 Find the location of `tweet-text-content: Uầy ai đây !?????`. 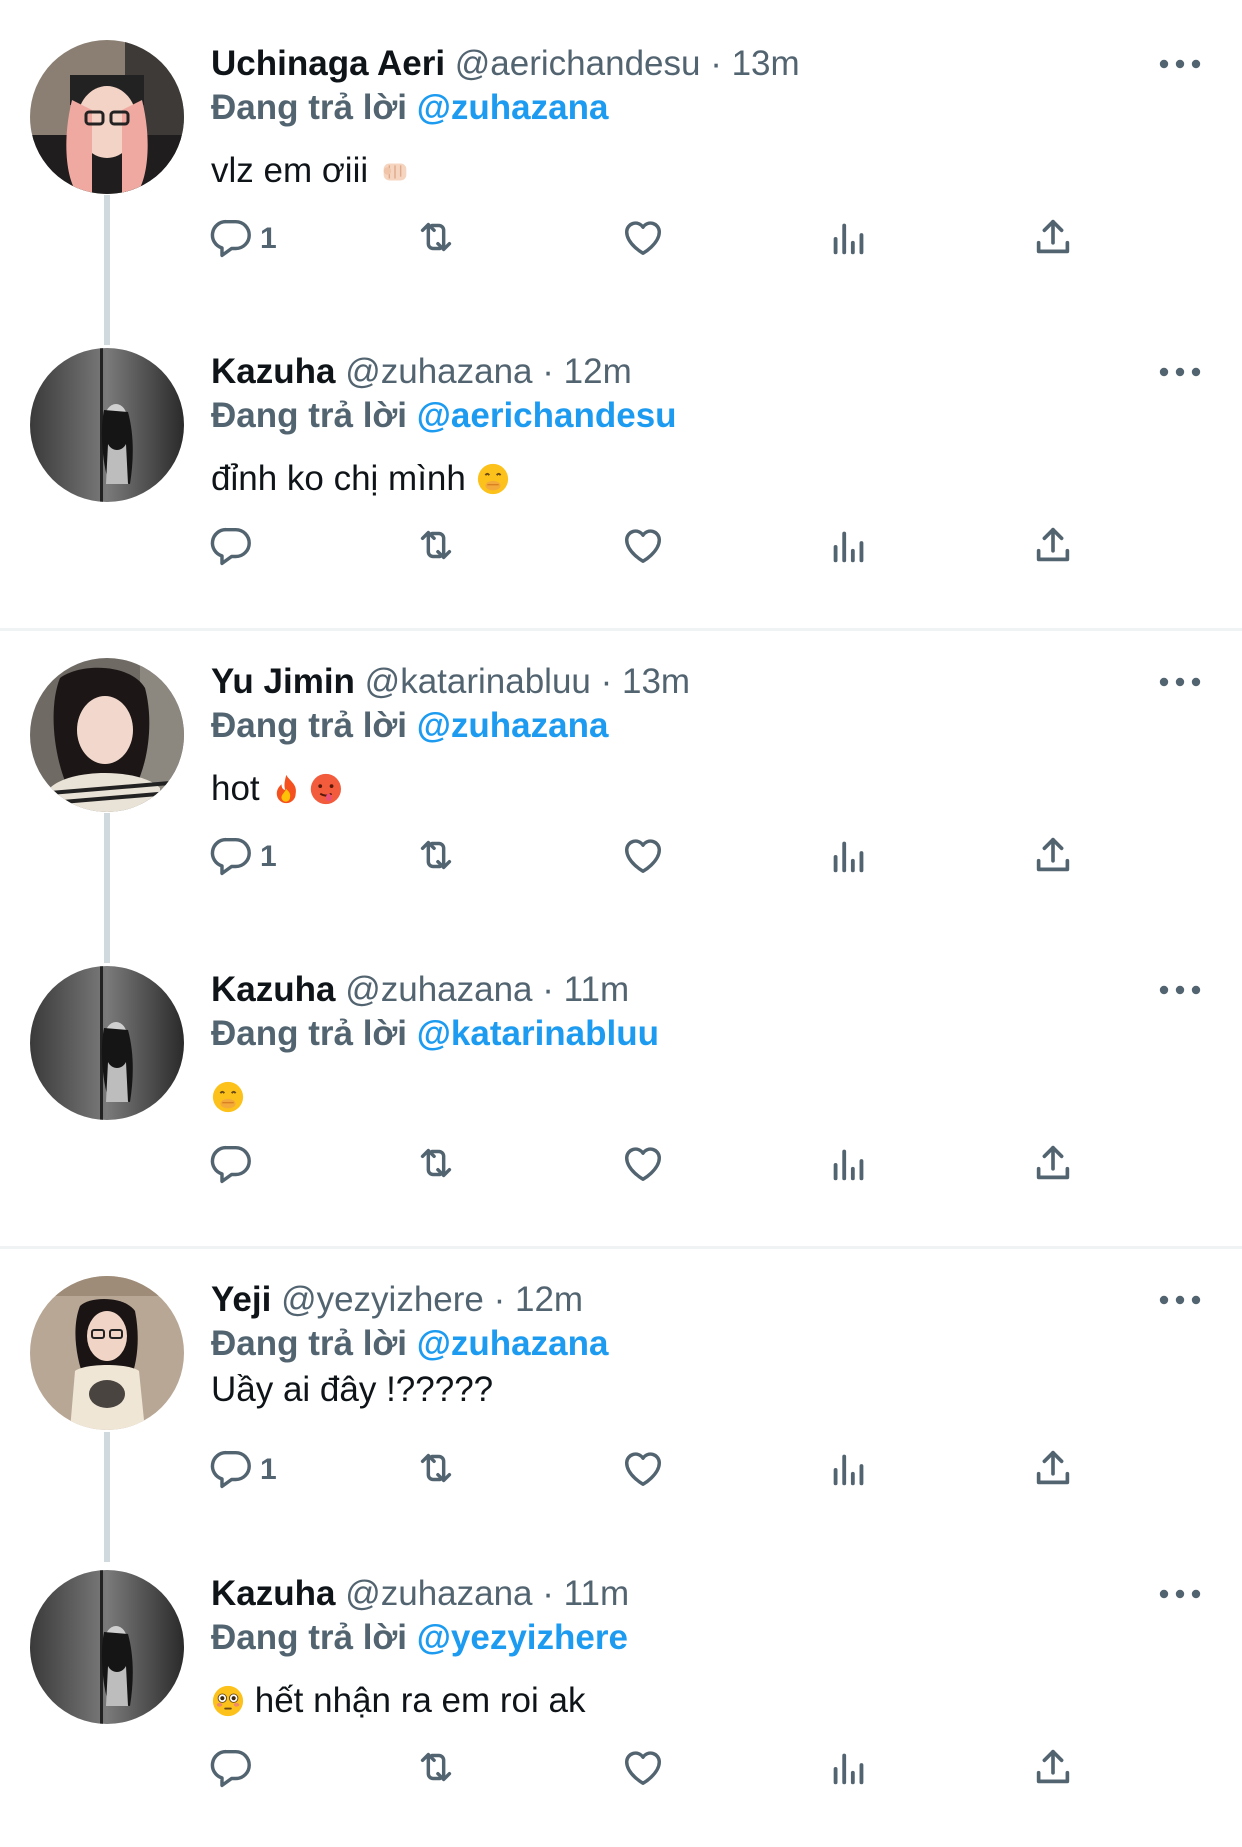

tweet-text-content: Uầy ai đây !????? is located at coordinates (352, 1389).